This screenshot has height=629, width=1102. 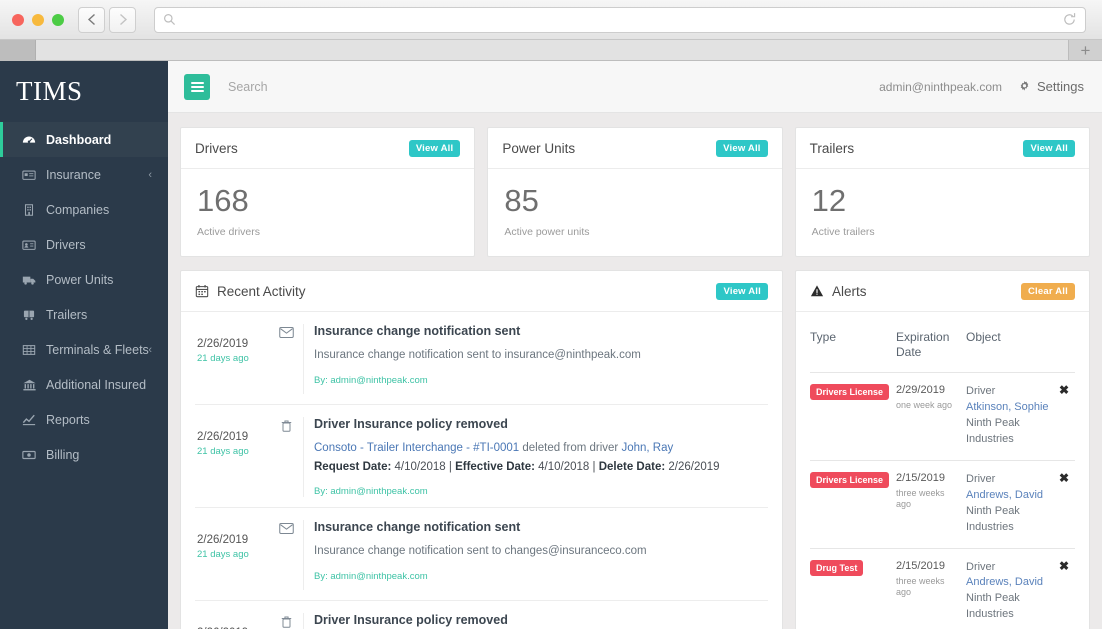 I want to click on reload-icon, so click(x=1069, y=19).